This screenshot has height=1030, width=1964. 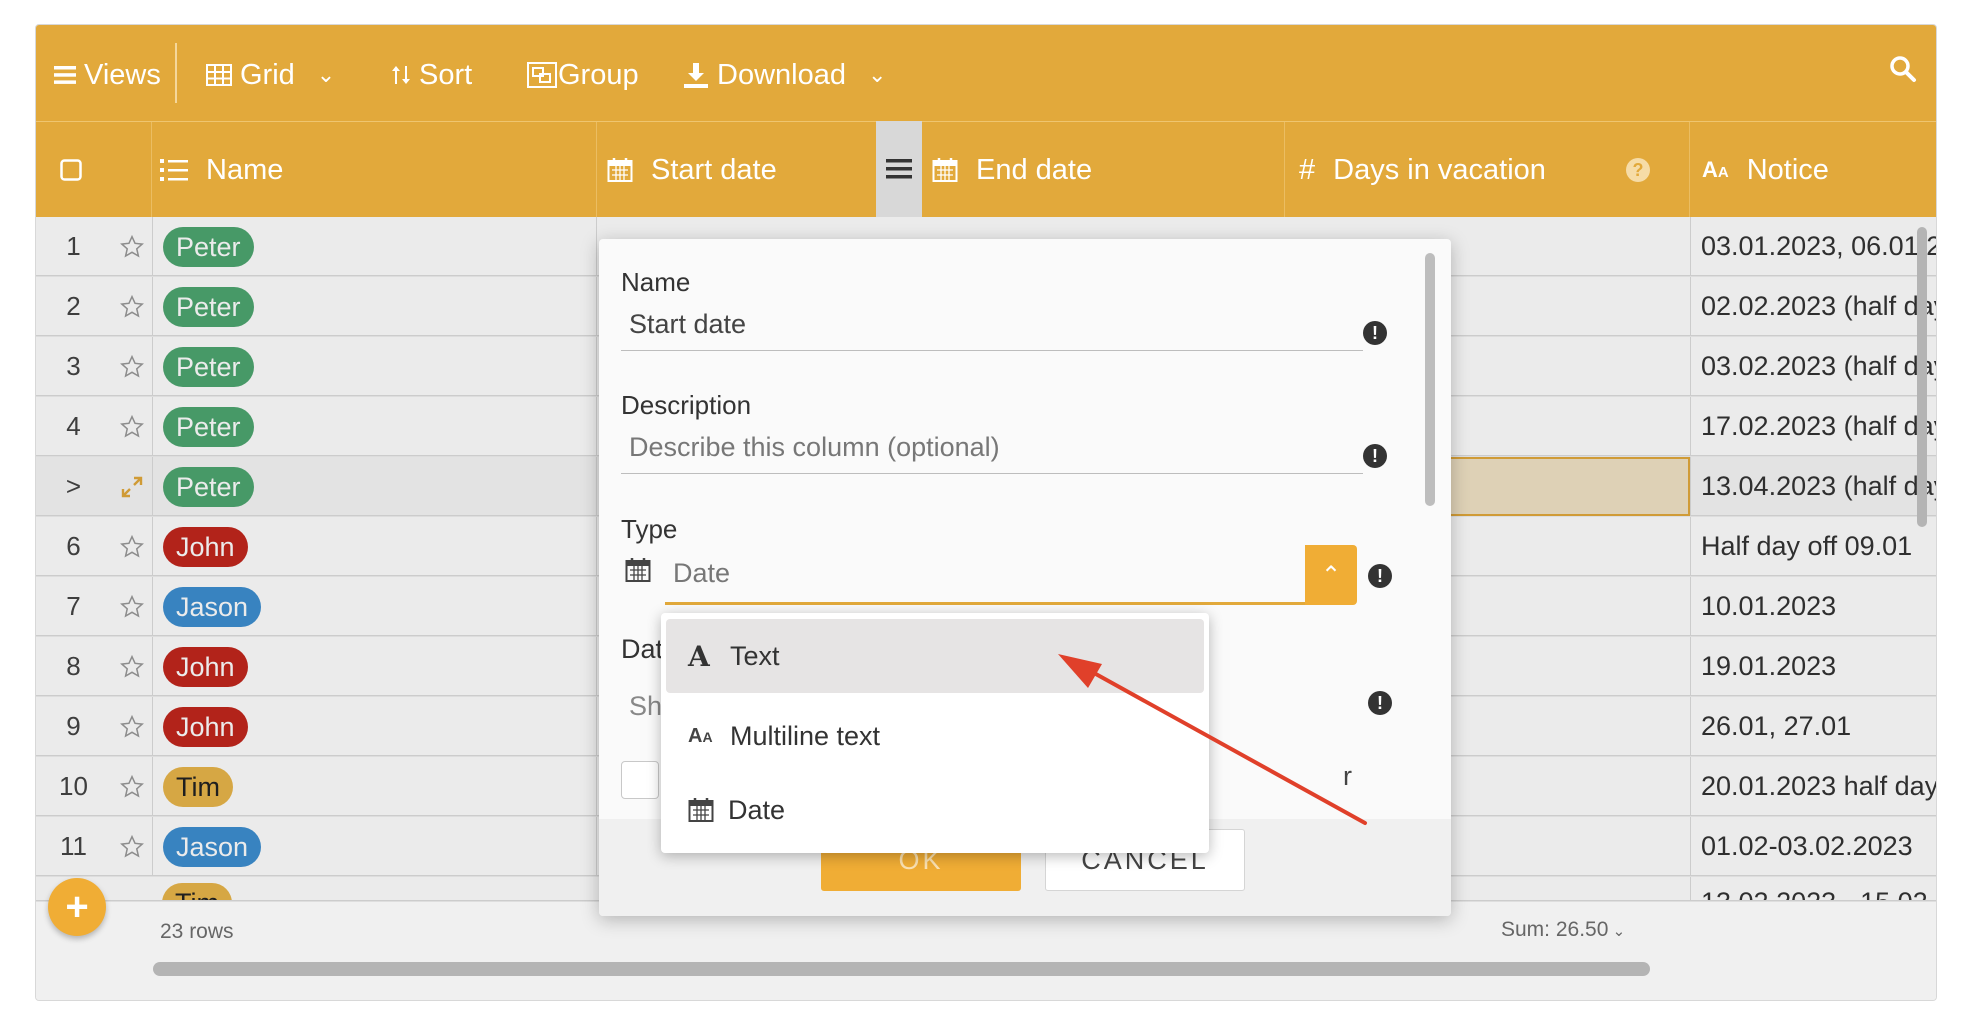 I want to click on column-header-label: End date, so click(x=1034, y=169).